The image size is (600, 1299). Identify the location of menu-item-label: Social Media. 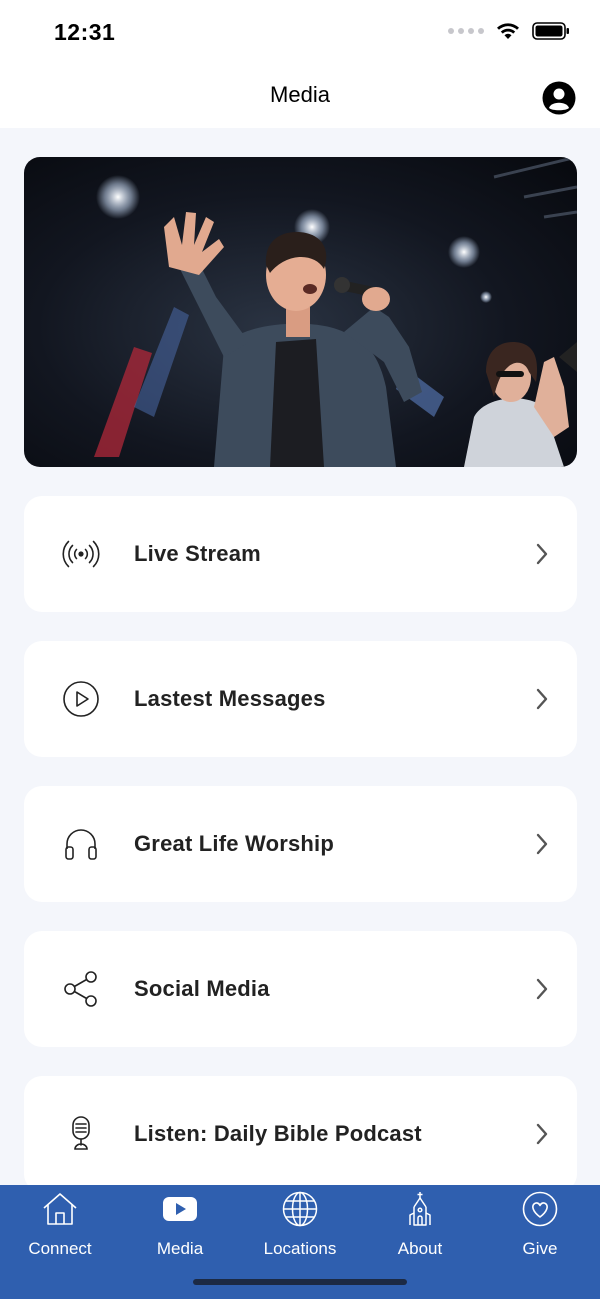
(202, 988).